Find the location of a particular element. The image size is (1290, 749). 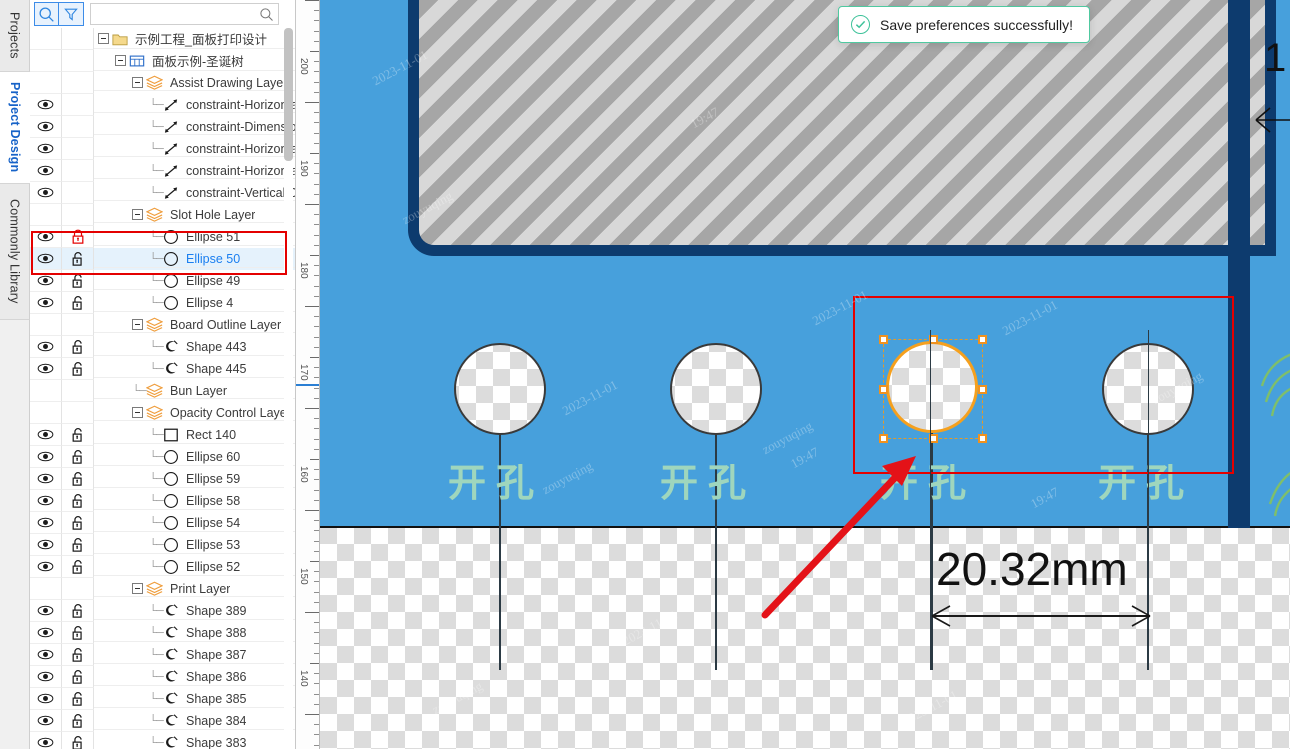

tree-row: └─ Shape 389 is located at coordinates (162, 611).